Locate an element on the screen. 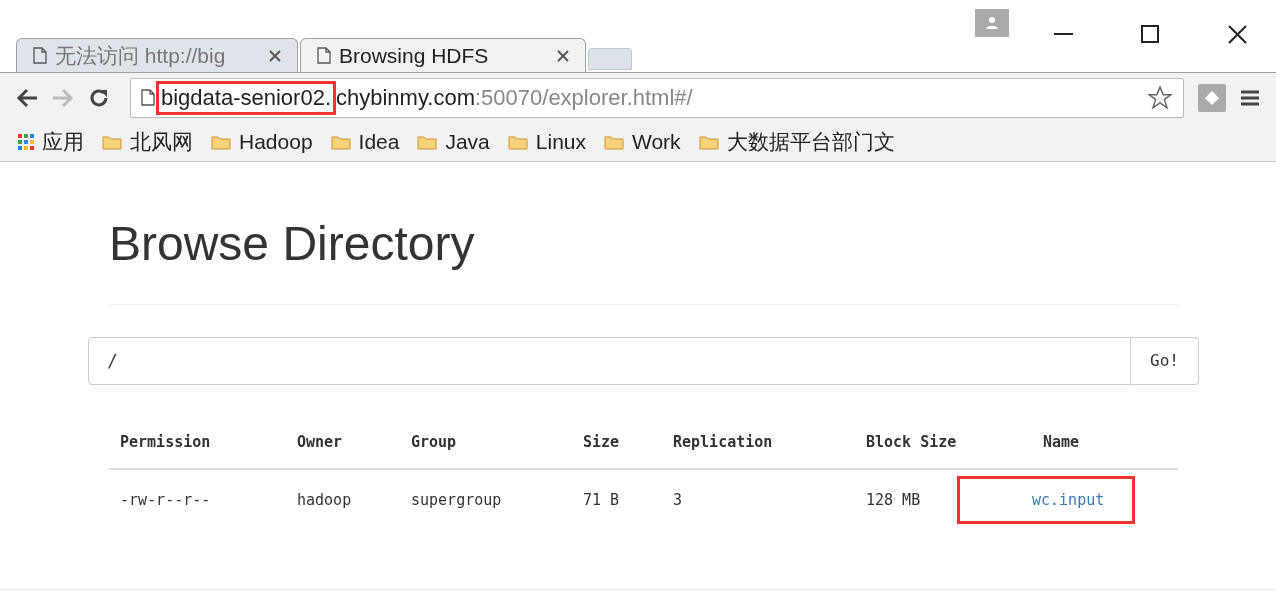  table-cell: supergroup is located at coordinates (456, 499).